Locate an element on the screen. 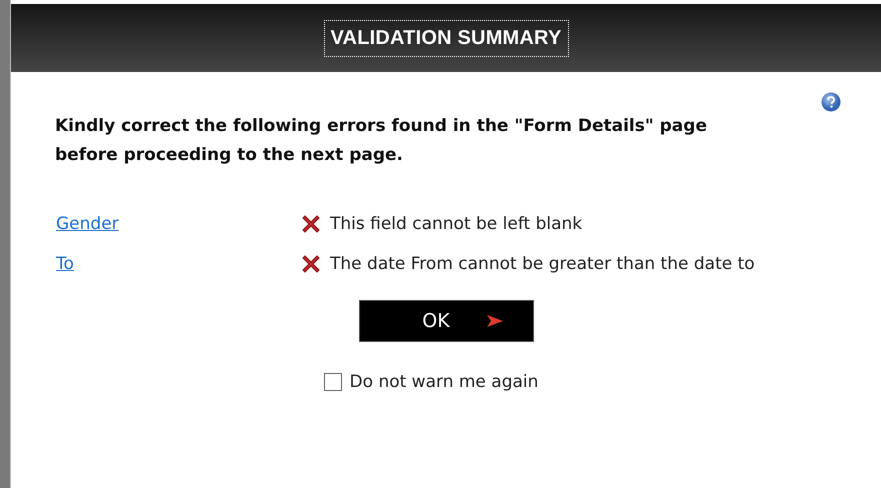  checkbox is located at coordinates (333, 382).